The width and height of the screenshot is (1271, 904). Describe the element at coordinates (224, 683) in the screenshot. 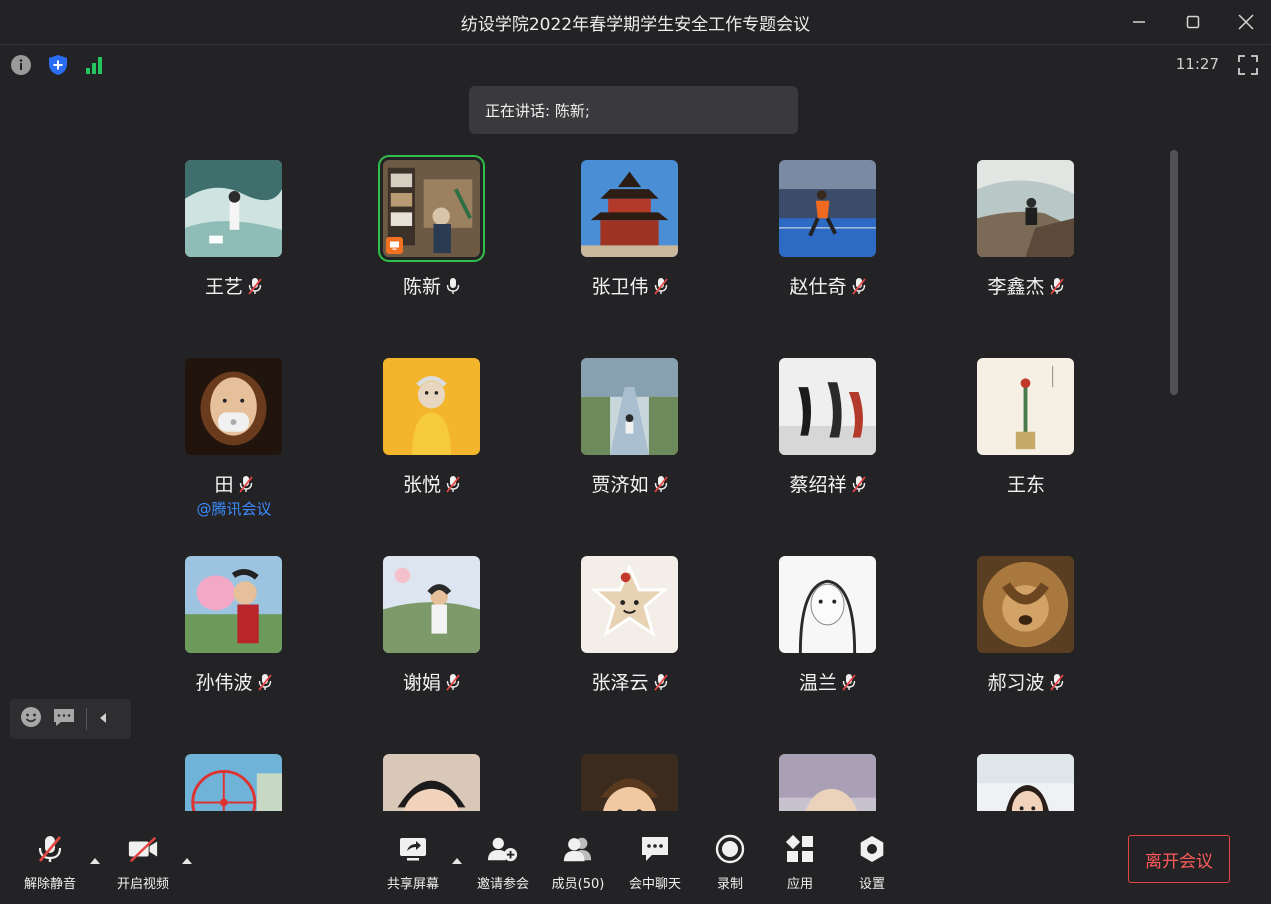

I see `participant-name: 孙伟波` at that location.